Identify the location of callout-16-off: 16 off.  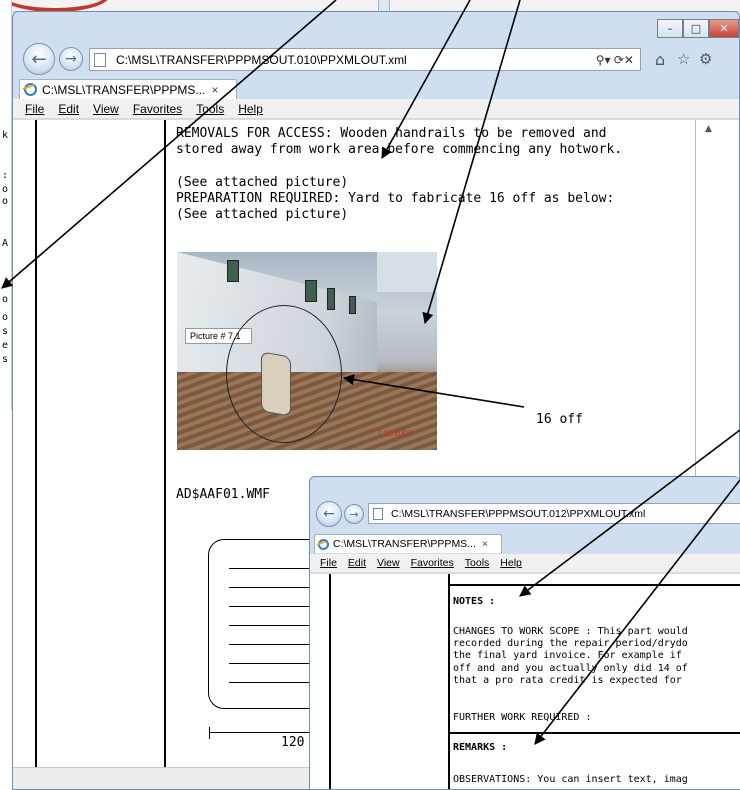
(559, 419).